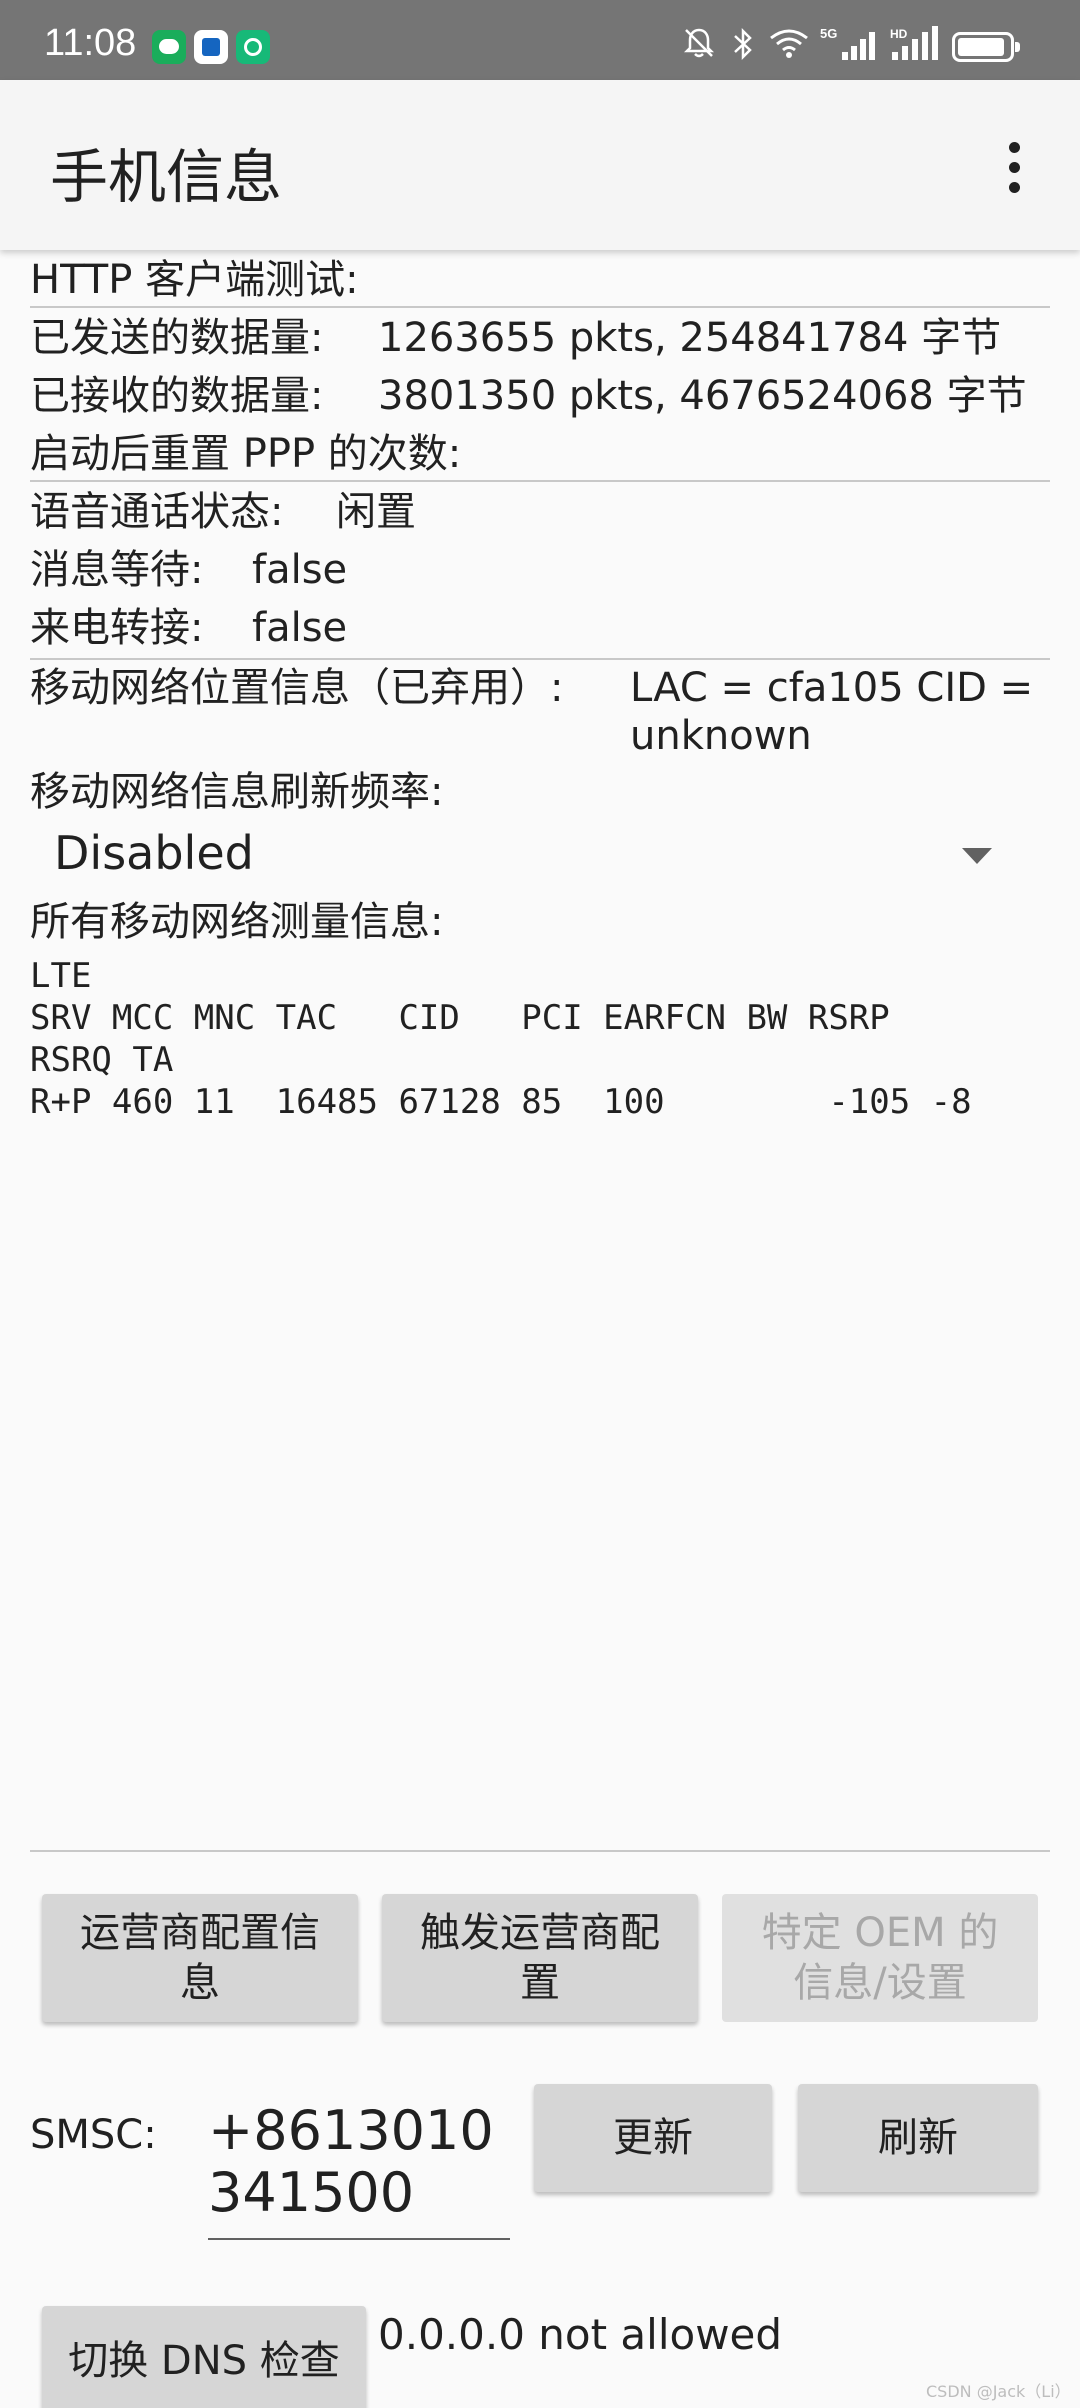  What do you see at coordinates (194, 280) in the screenshot?
I see `http-client-test-label: HTTP 客户端测试:` at bounding box center [194, 280].